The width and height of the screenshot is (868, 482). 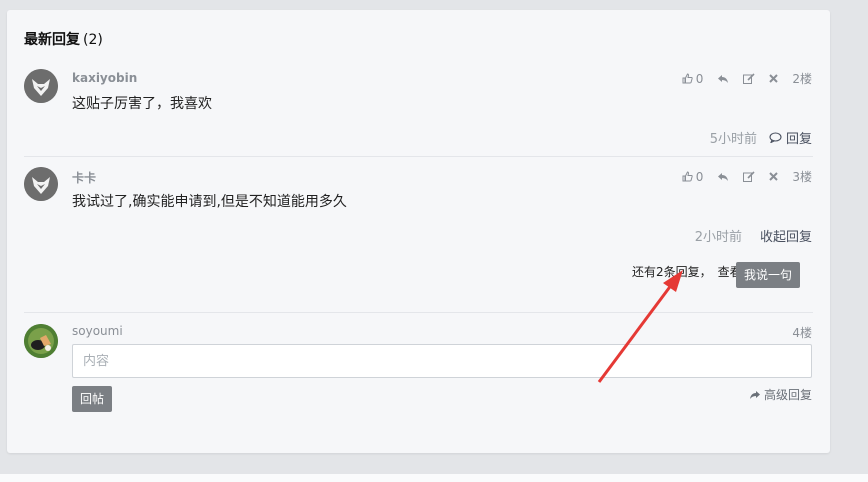 What do you see at coordinates (84, 177) in the screenshot?
I see `reply-author: 卡卡` at bounding box center [84, 177].